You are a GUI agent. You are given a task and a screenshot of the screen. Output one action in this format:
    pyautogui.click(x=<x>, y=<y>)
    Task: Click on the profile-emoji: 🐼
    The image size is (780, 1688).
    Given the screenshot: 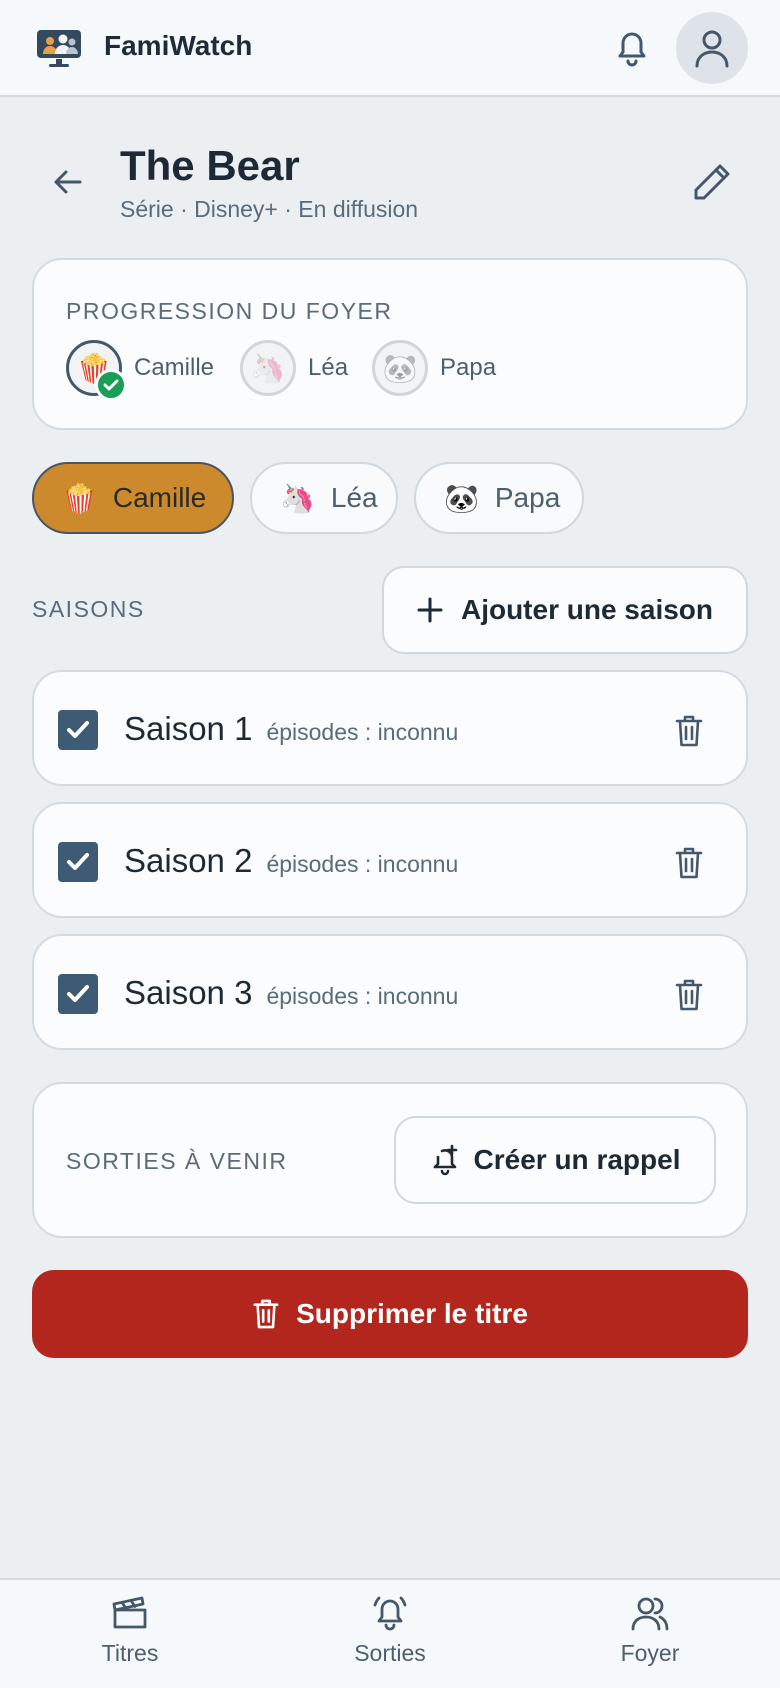 What is the action you would take?
    pyautogui.click(x=461, y=498)
    